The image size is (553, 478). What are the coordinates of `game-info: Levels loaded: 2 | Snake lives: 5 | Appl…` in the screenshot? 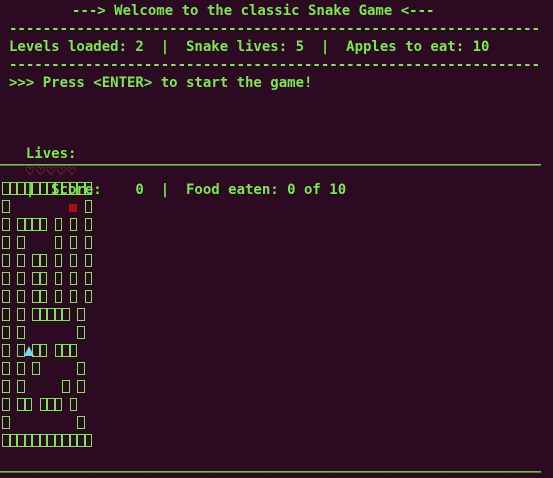 It's located at (249, 47).